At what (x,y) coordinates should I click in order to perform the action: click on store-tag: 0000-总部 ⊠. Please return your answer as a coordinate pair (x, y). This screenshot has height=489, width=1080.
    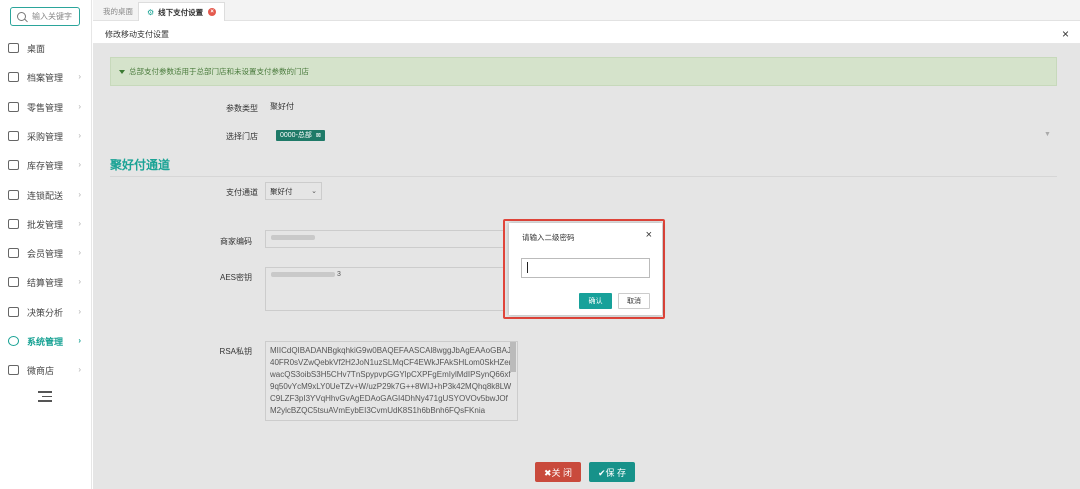
    Looking at the image, I should click on (300, 135).